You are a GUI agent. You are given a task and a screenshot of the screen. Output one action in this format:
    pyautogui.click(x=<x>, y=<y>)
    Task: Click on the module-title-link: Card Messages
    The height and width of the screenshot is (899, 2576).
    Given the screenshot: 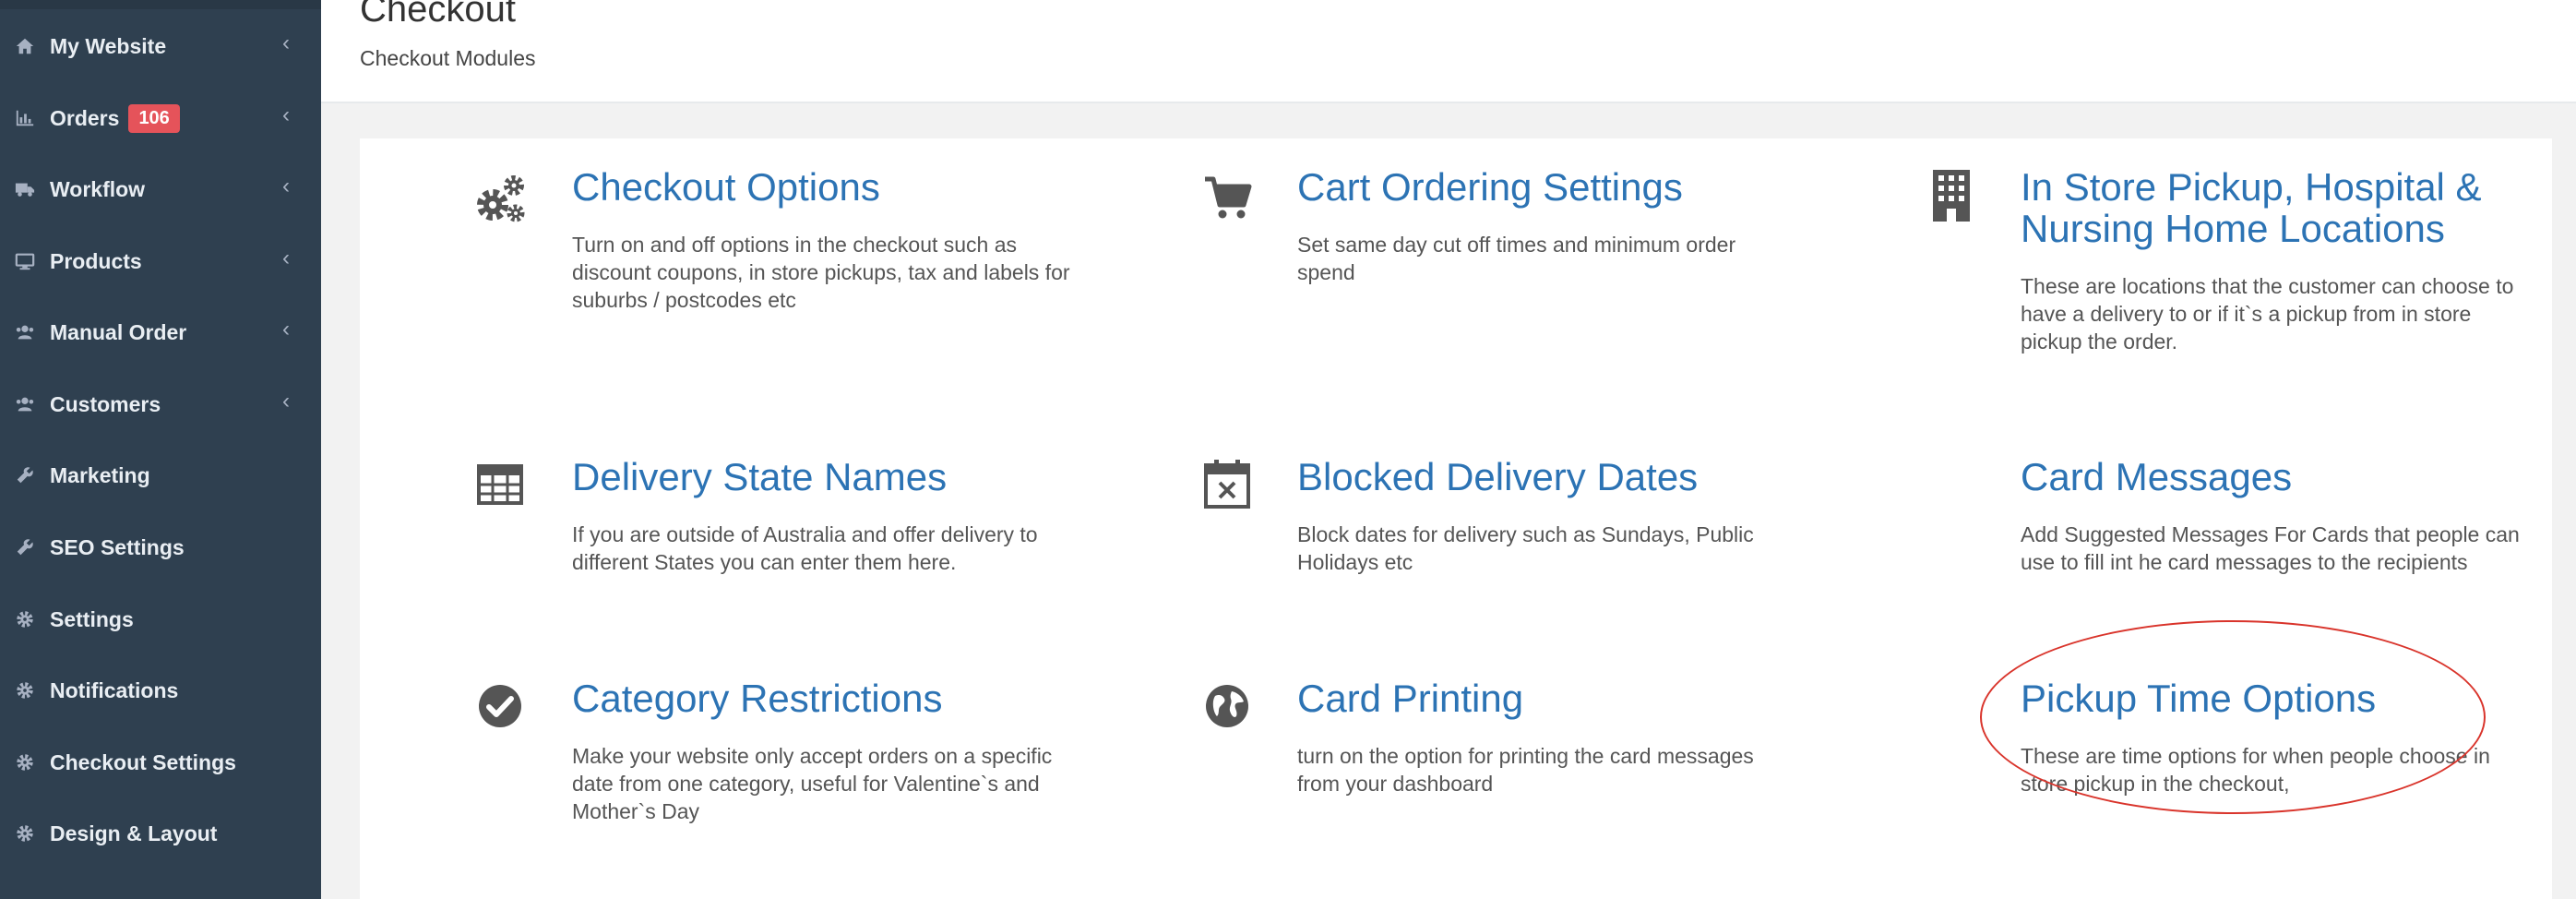 What is the action you would take?
    pyautogui.click(x=2279, y=477)
    